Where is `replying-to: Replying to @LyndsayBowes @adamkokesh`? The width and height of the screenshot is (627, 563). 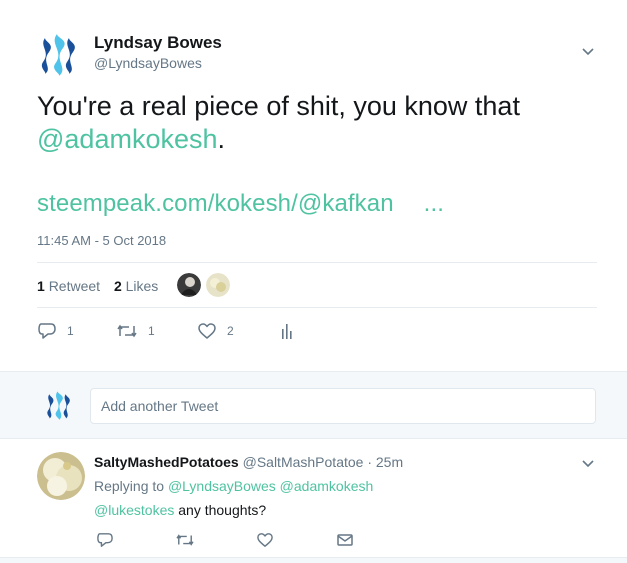 replying-to: Replying to @LyndsayBowes @adamkokesh is located at coordinates (233, 486).